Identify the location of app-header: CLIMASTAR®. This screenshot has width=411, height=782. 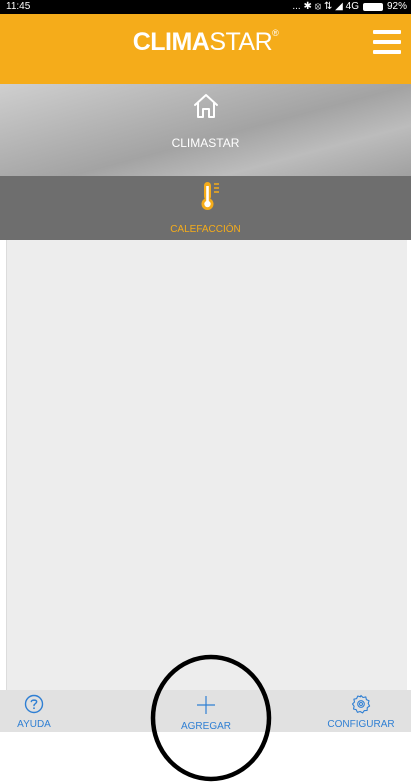
(205, 49).